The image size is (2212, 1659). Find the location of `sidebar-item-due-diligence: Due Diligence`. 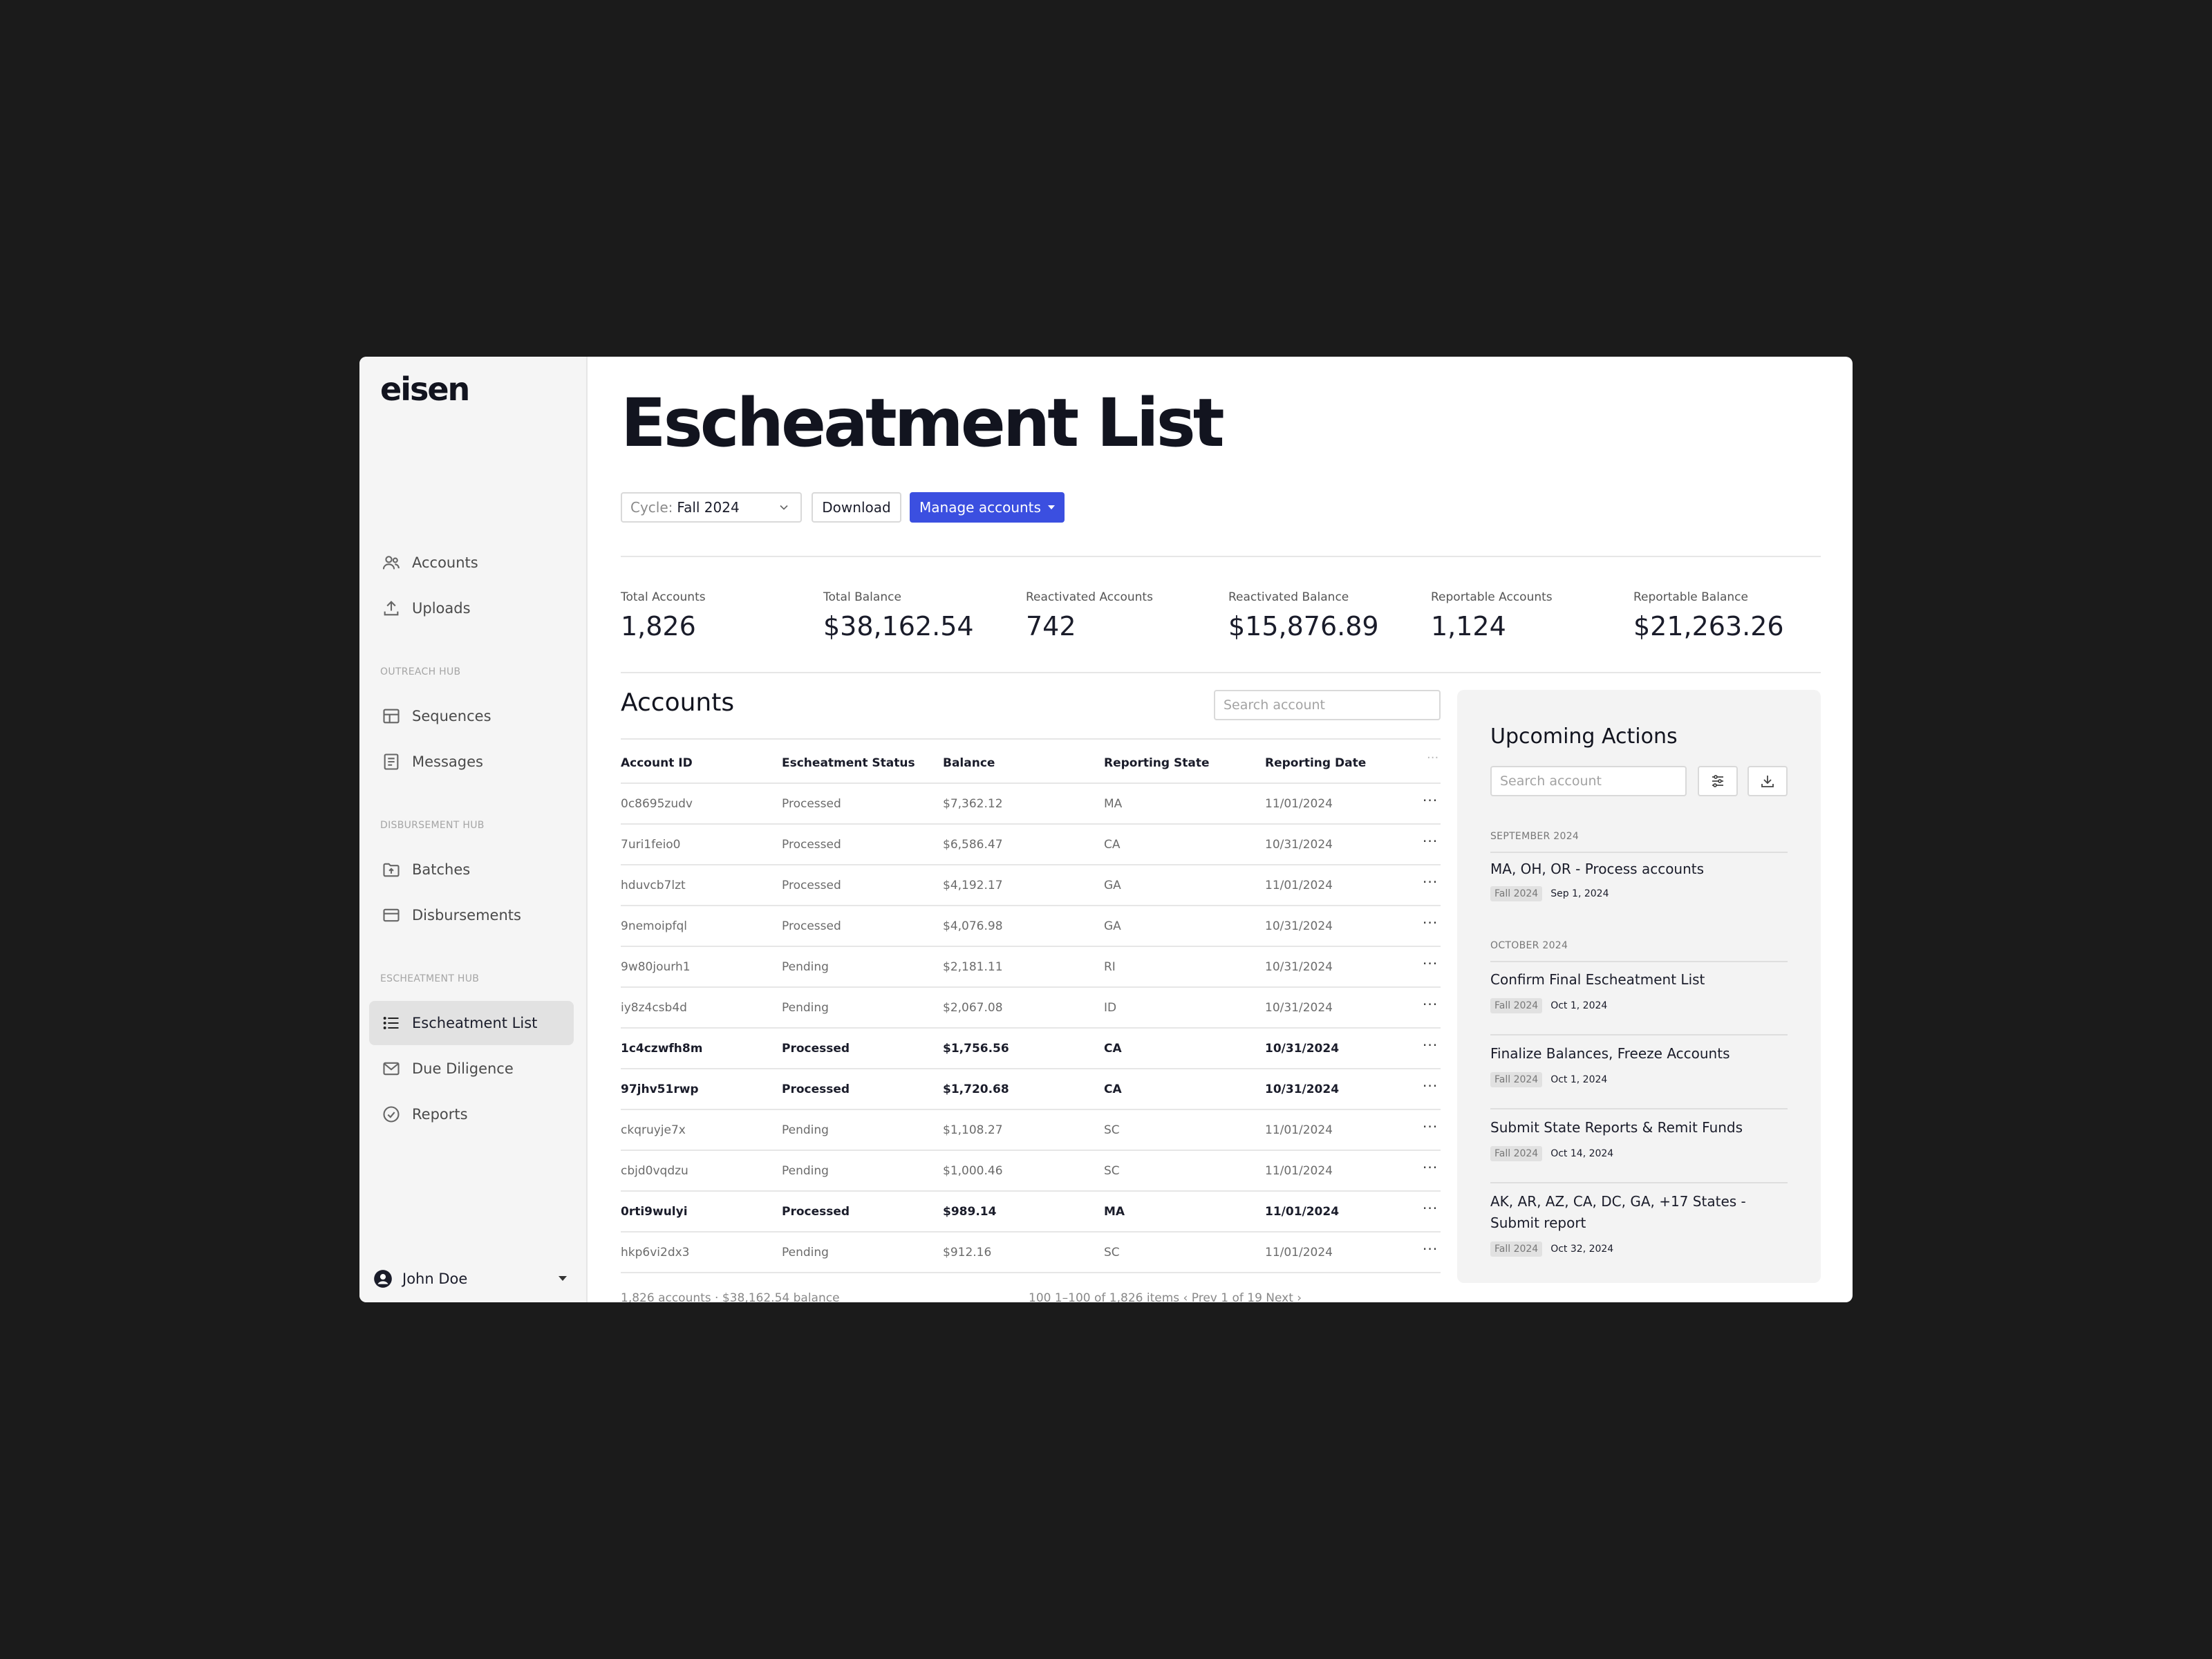

sidebar-item-due-diligence: Due Diligence is located at coordinates (472, 1069).